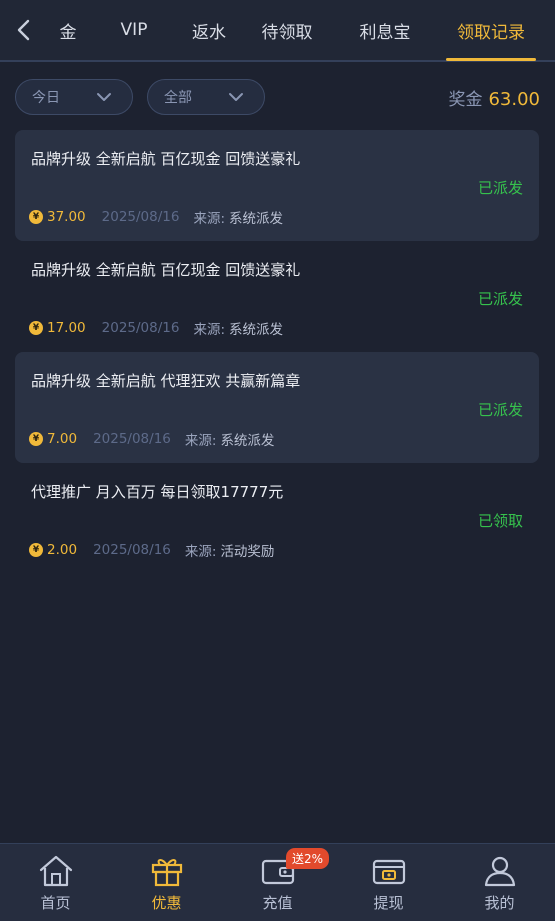 This screenshot has height=921, width=555. Describe the element at coordinates (166, 381) in the screenshot. I see `record-title: 品牌升级 全新启航 代理狂欢 共赢新篇章` at that location.